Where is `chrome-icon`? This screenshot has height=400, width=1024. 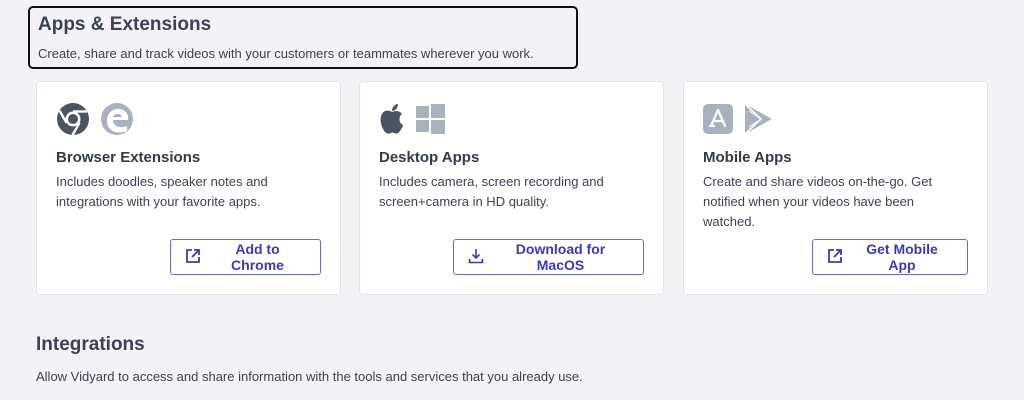
chrome-icon is located at coordinates (73, 119).